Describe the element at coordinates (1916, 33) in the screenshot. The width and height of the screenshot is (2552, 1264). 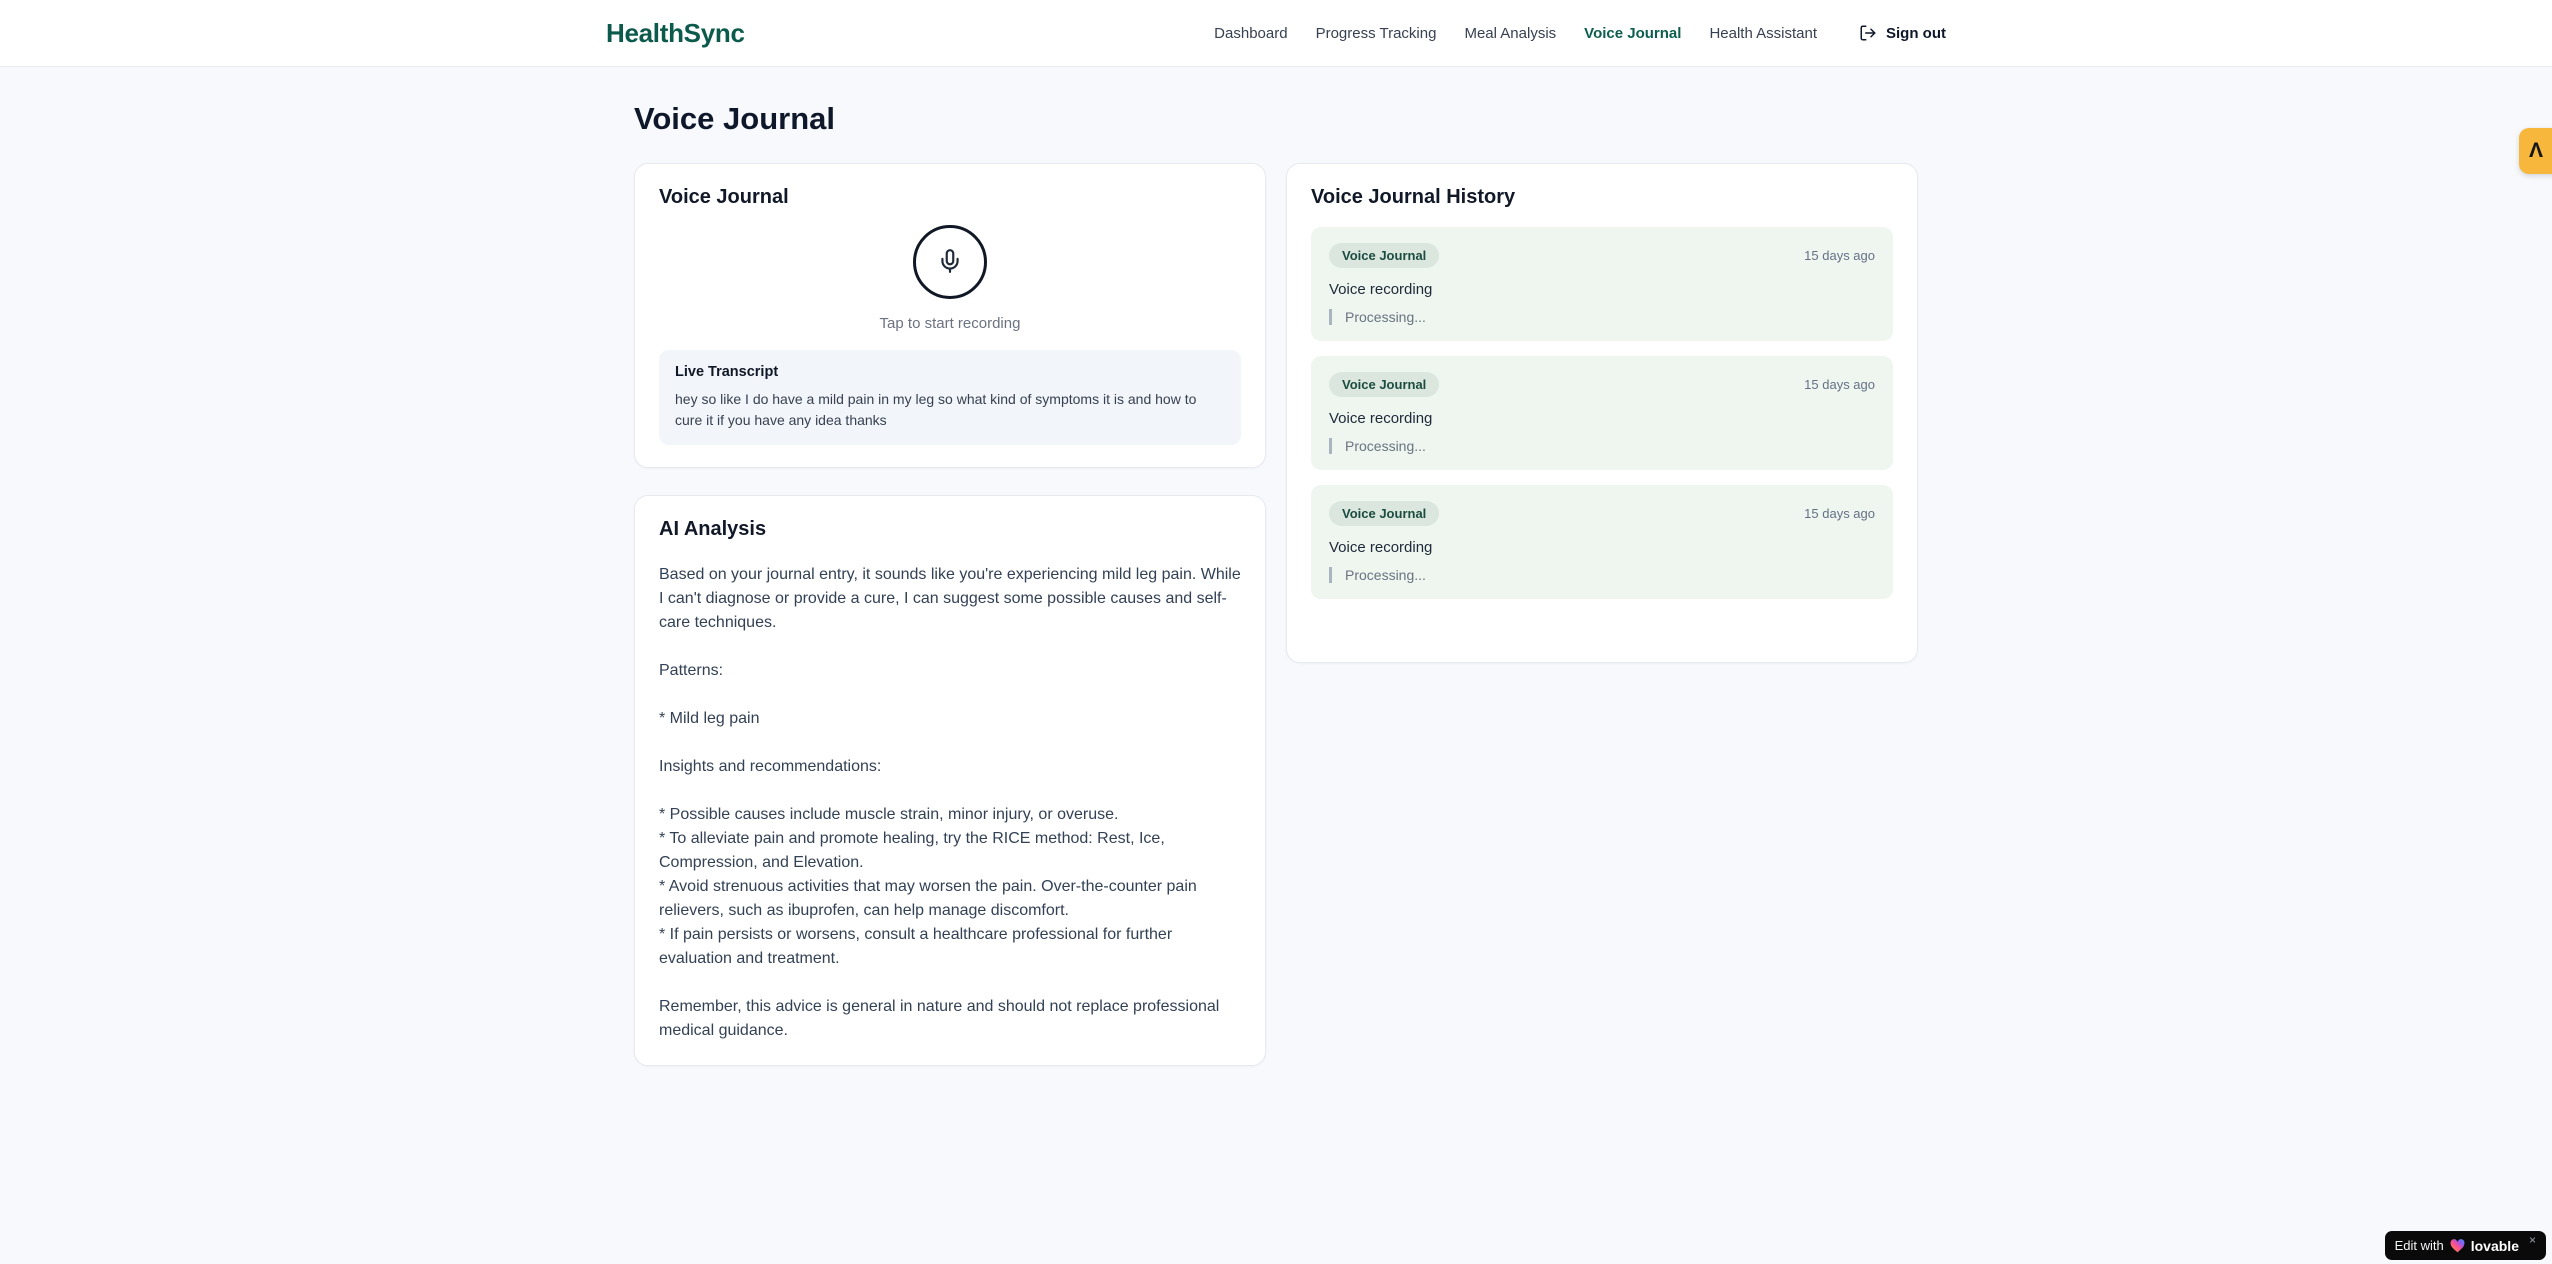
I see `sign-out-label: Sign out` at that location.